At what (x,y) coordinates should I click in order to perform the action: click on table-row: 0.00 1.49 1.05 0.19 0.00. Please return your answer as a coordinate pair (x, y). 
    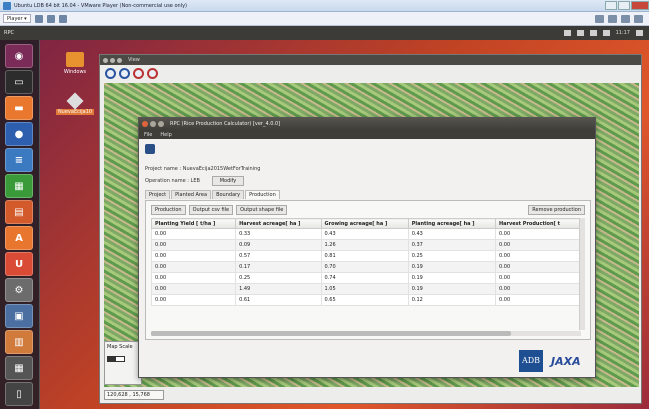
    Looking at the image, I should click on (365, 289).